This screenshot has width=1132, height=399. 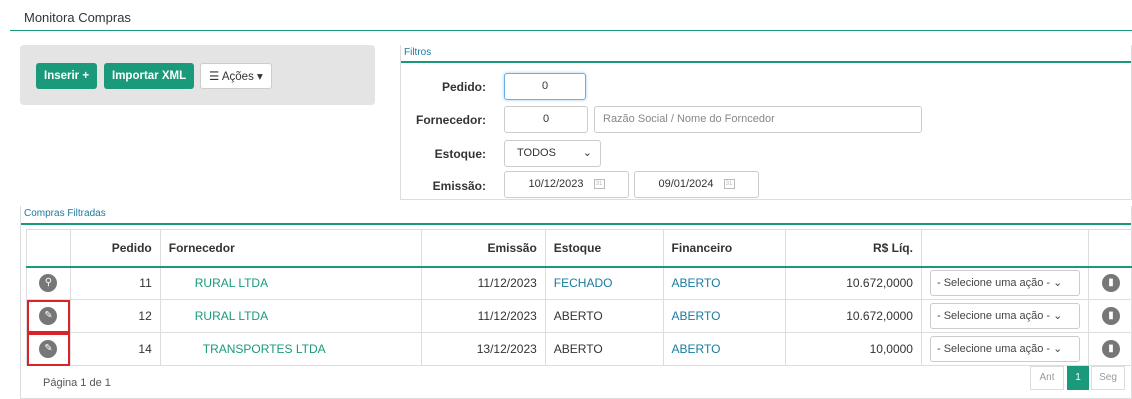 What do you see at coordinates (115, 248) in the screenshot?
I see `header-pedido: Pedido` at bounding box center [115, 248].